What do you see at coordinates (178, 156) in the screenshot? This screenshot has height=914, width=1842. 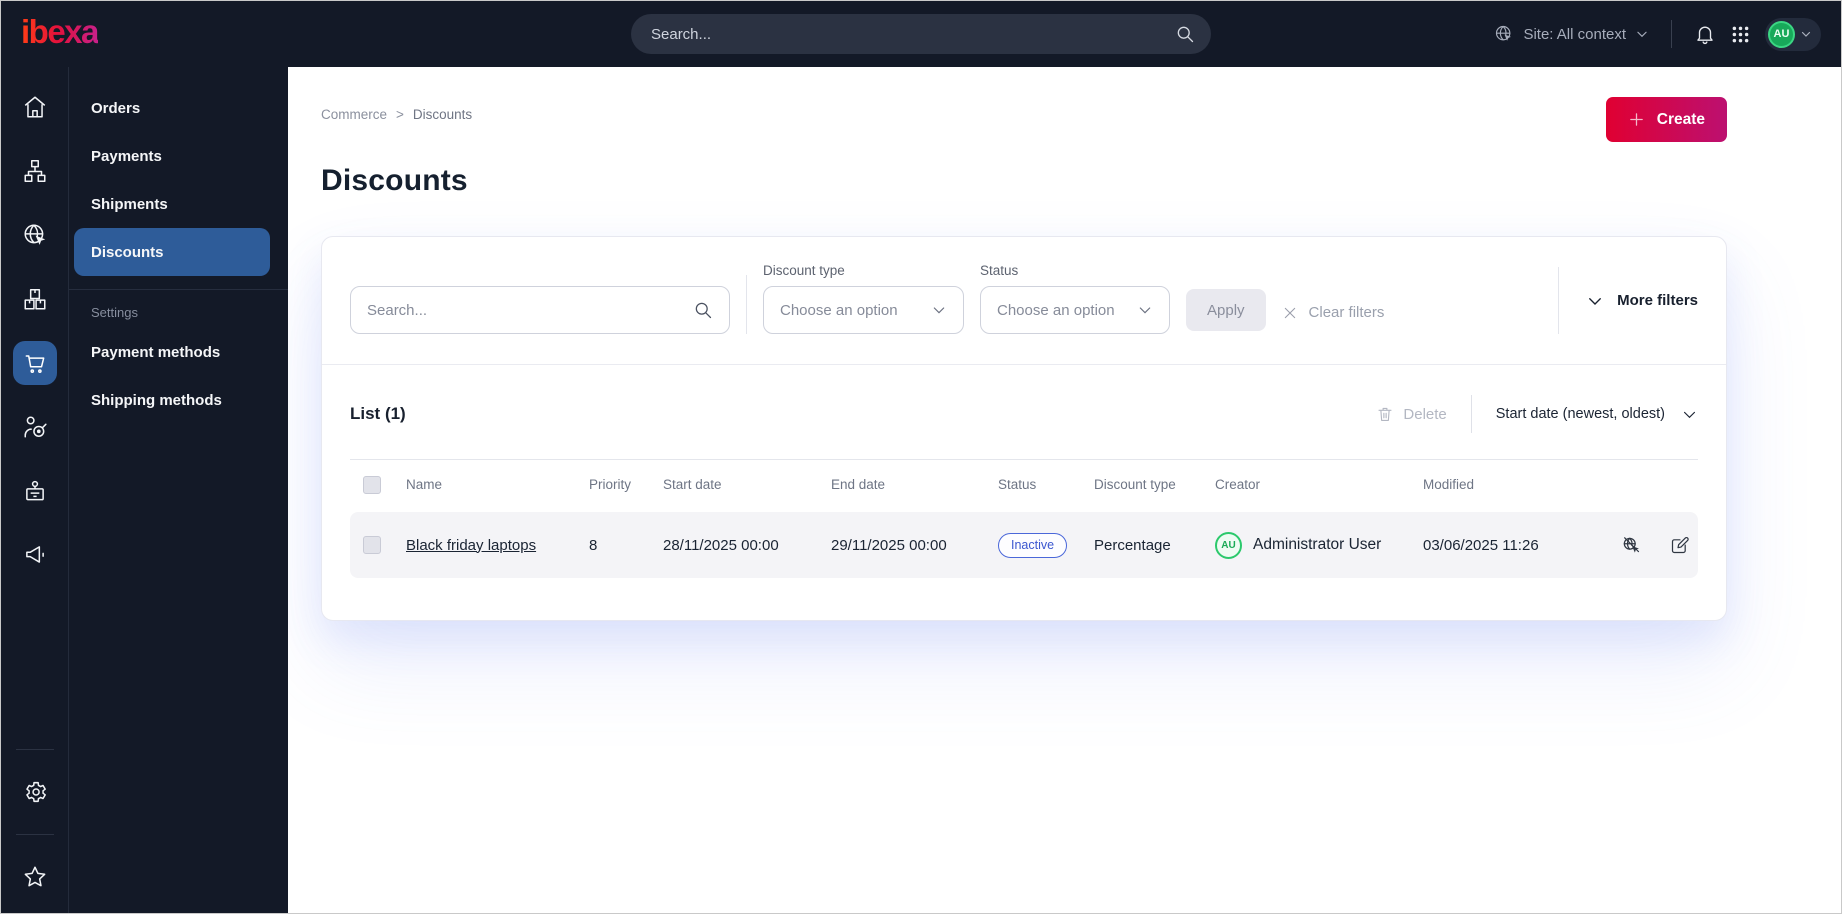 I see `sidebar-item-payments: Payments` at bounding box center [178, 156].